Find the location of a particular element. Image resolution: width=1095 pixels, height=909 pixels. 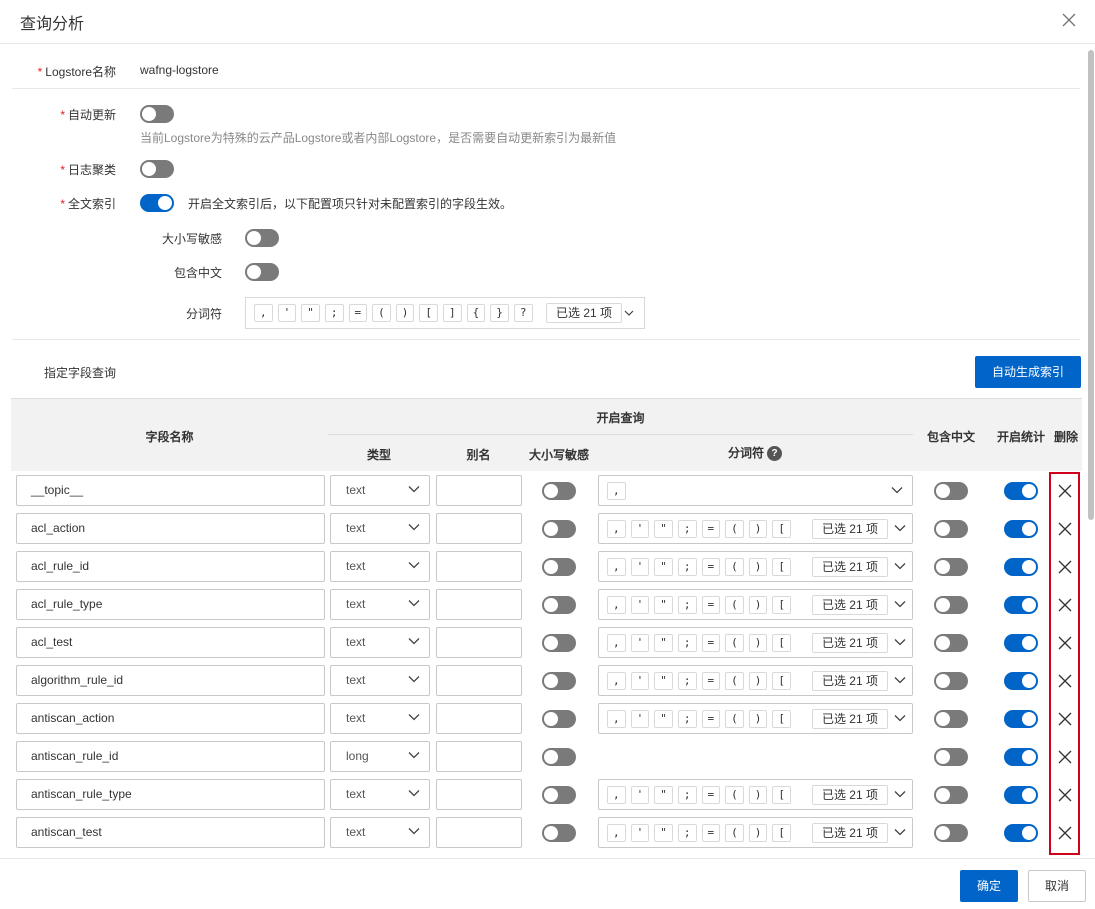

confirm-button: 确定 is located at coordinates (989, 886).